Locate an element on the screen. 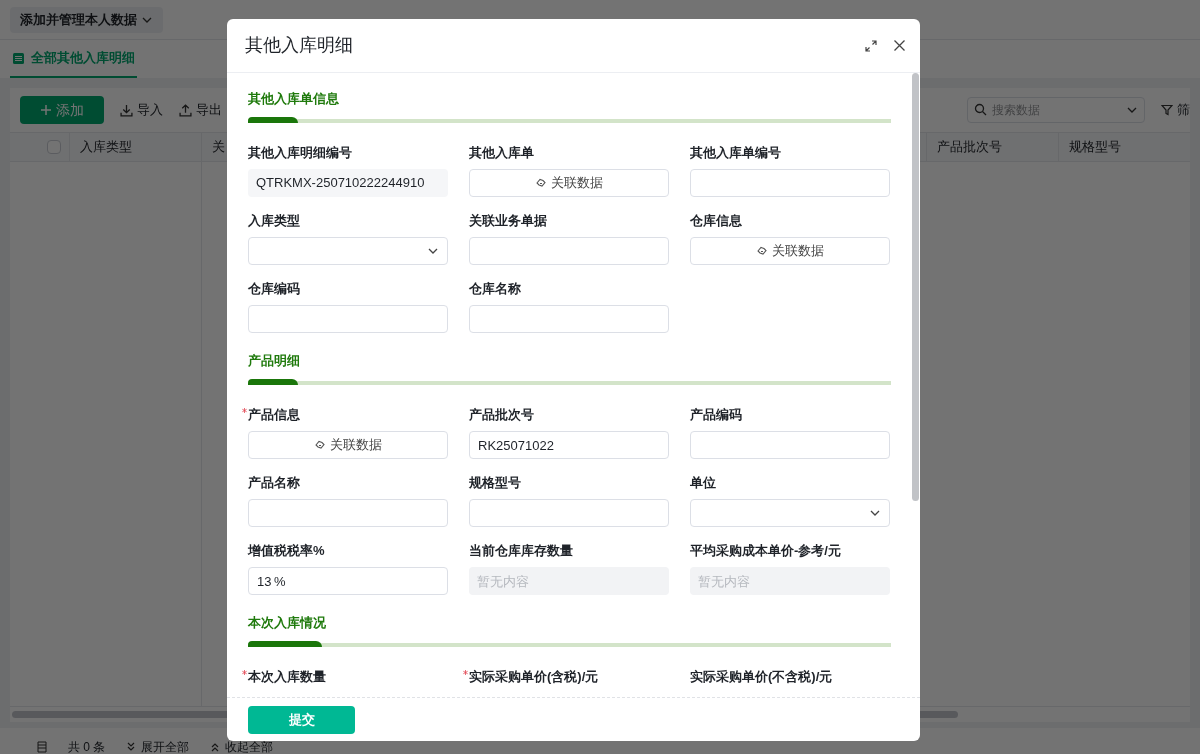 The width and height of the screenshot is (1200, 754). field-label: 其他入库明细编号 is located at coordinates (300, 153).